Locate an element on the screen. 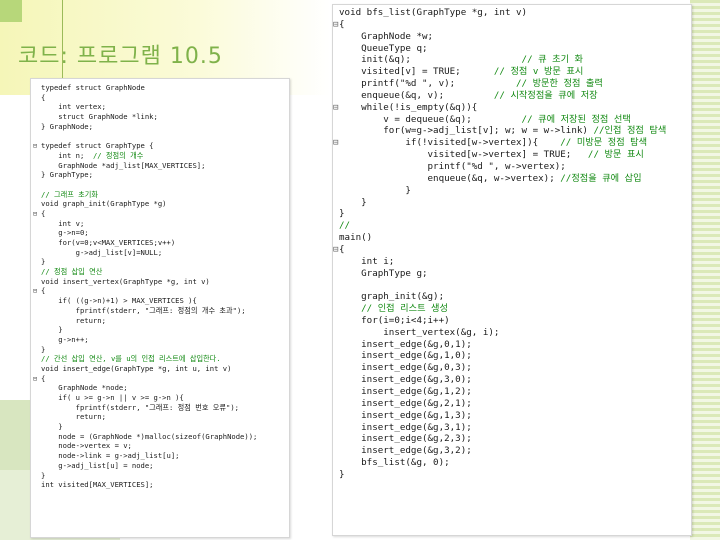 The height and width of the screenshot is (540, 720). code-line: enqueue(&q, w->vertex); //정점을 큐에 삽입 is located at coordinates (512, 179).